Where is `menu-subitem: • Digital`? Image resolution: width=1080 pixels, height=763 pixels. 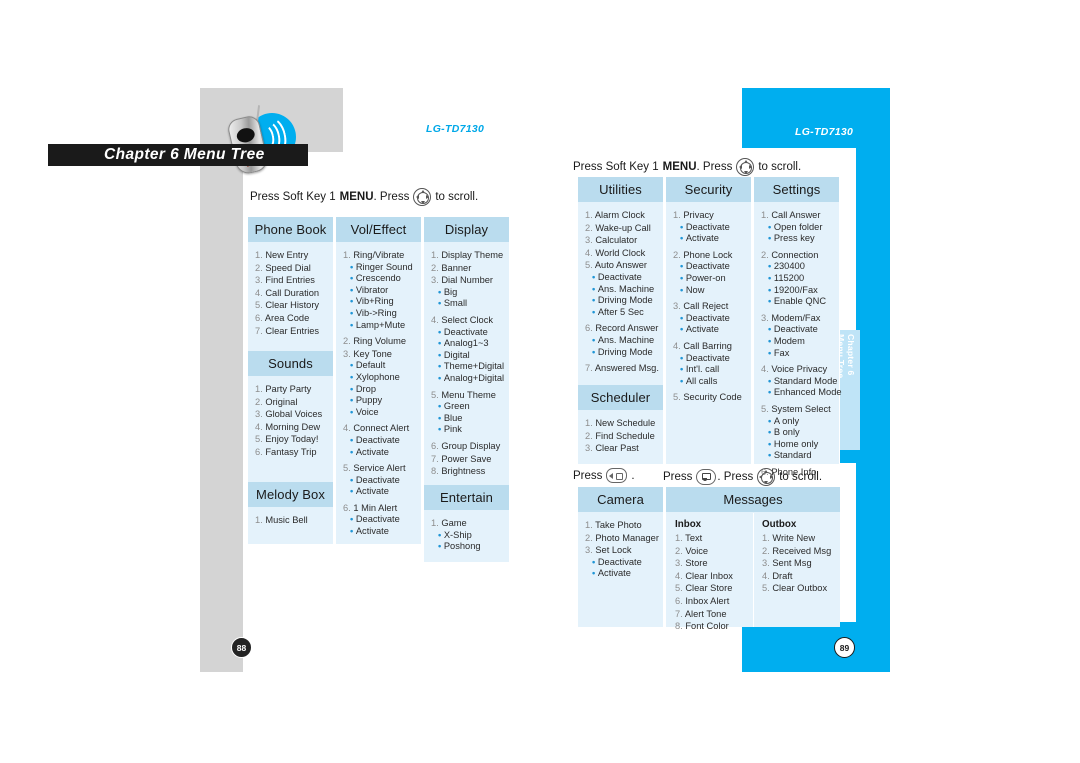
menu-subitem: • Digital is located at coordinates (470, 356).